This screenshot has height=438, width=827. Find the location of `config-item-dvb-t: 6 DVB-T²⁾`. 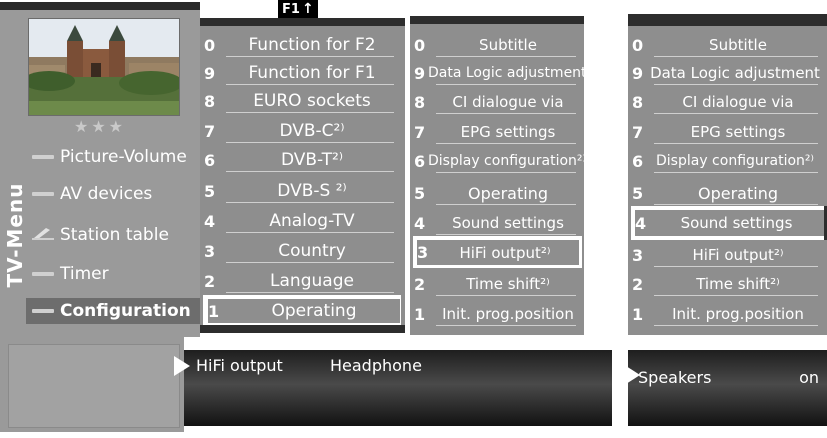

config-item-dvb-t: 6 DVB-T²⁾ is located at coordinates (302, 160).